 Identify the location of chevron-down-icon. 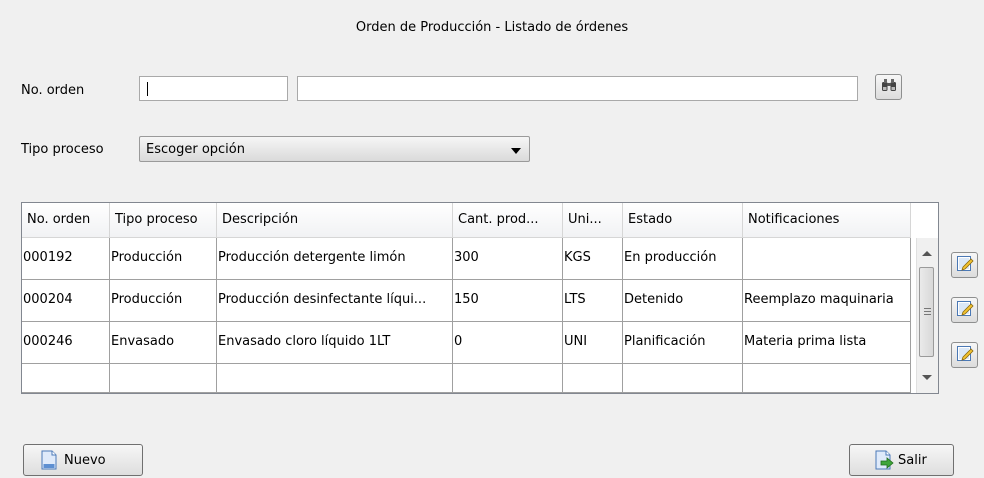
(516, 151).